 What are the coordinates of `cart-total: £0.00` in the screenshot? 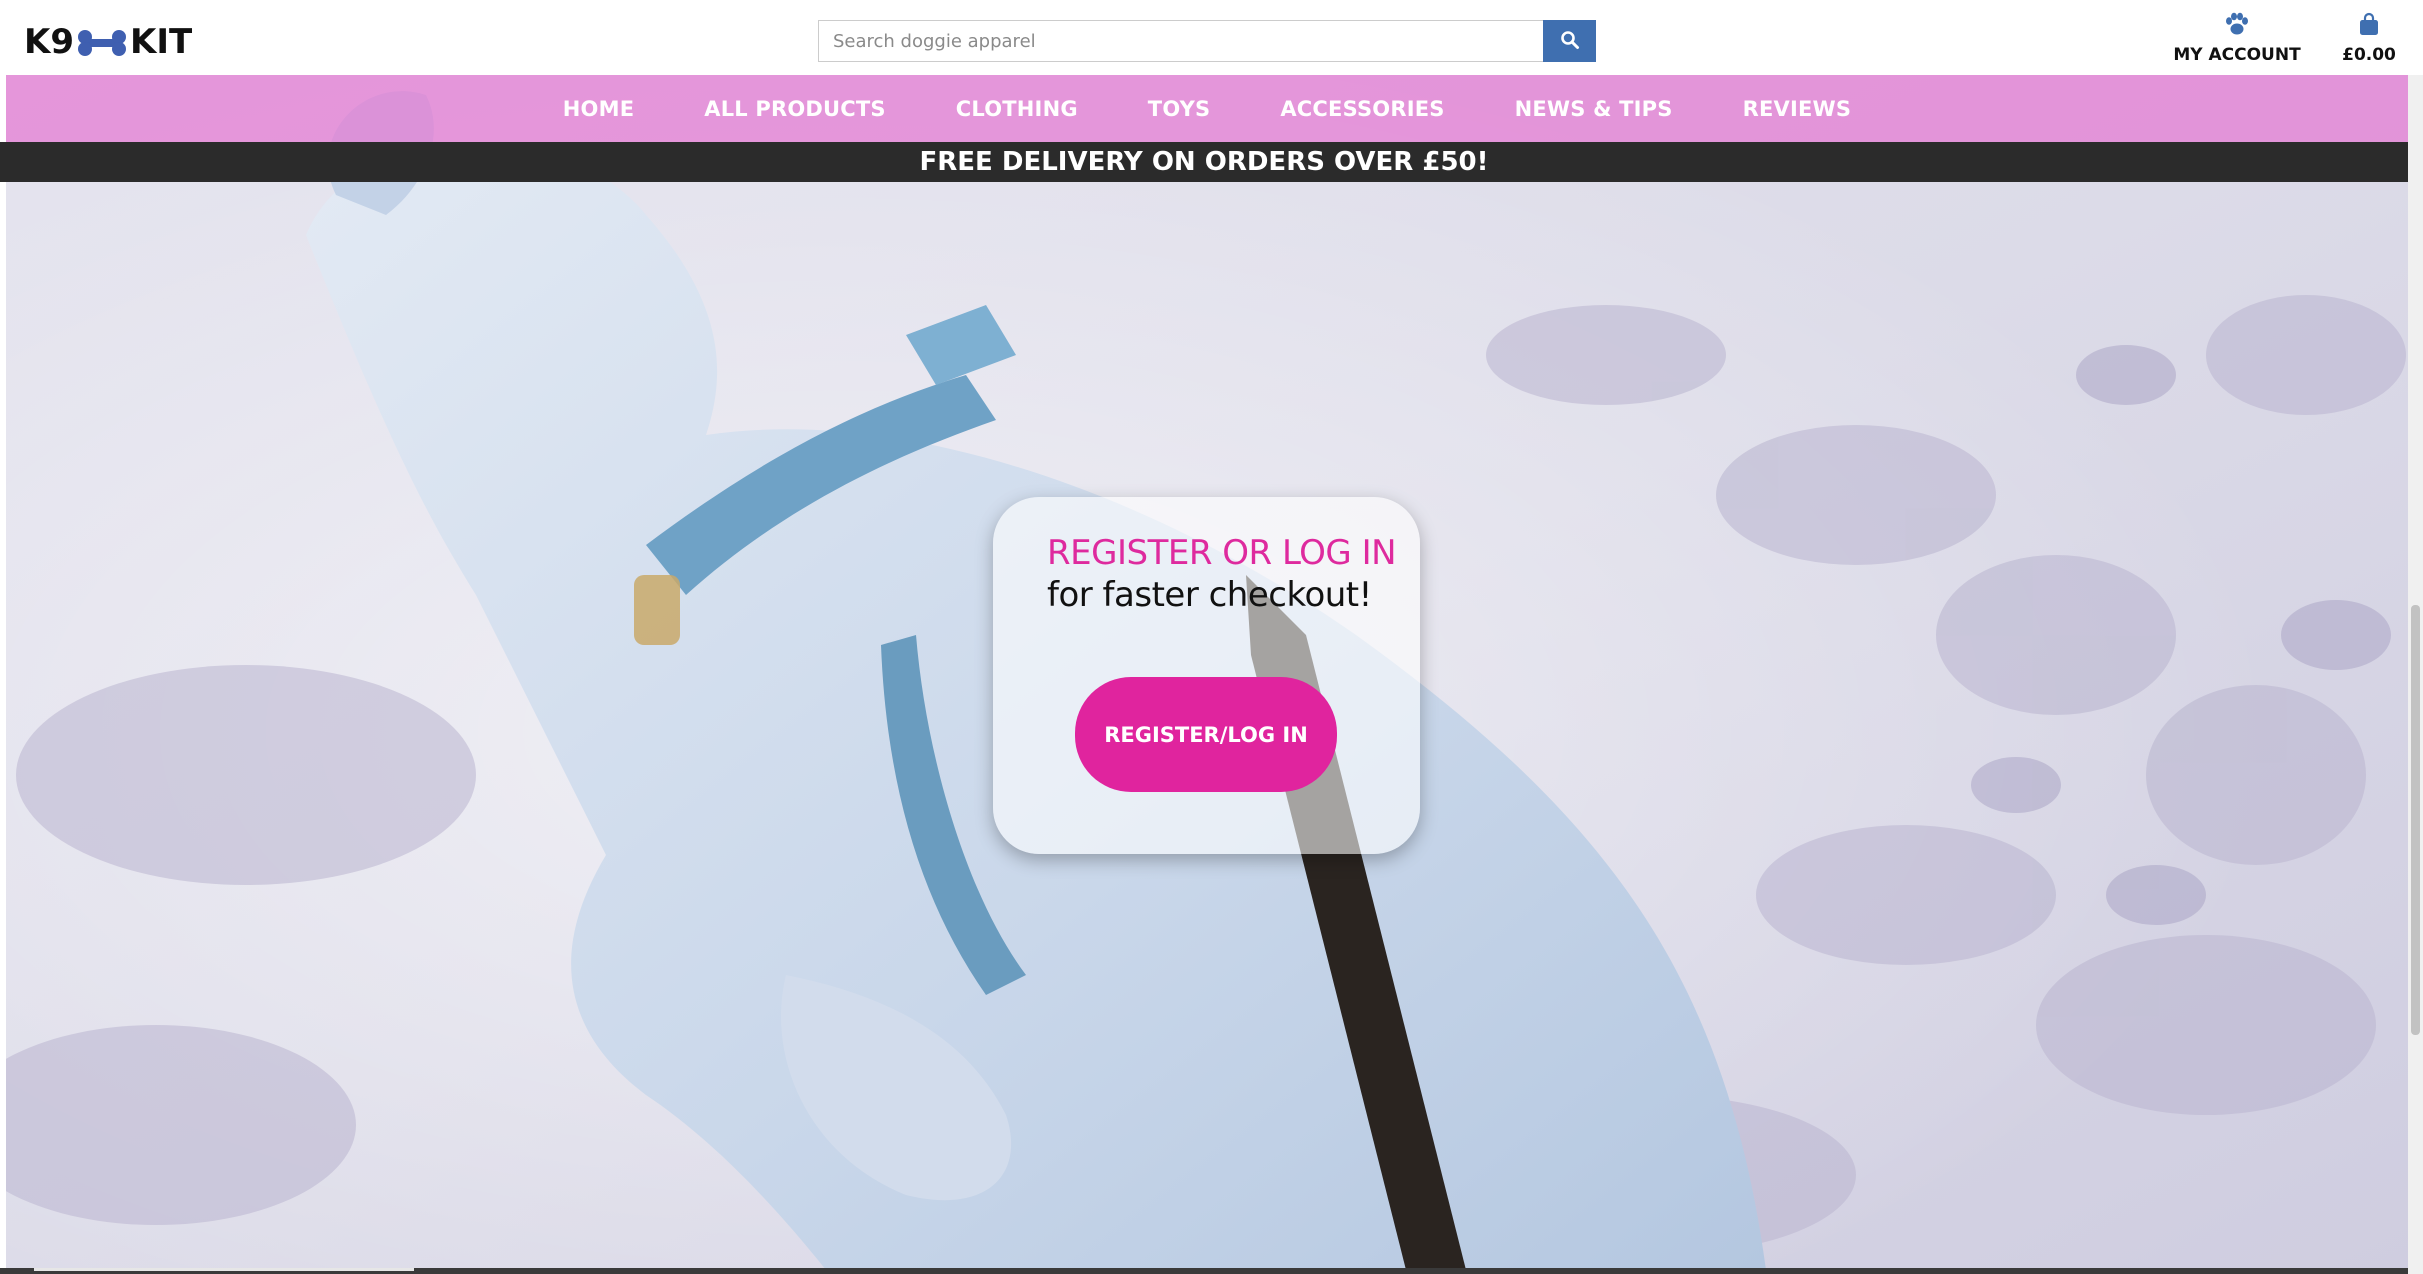 It's located at (2369, 55).